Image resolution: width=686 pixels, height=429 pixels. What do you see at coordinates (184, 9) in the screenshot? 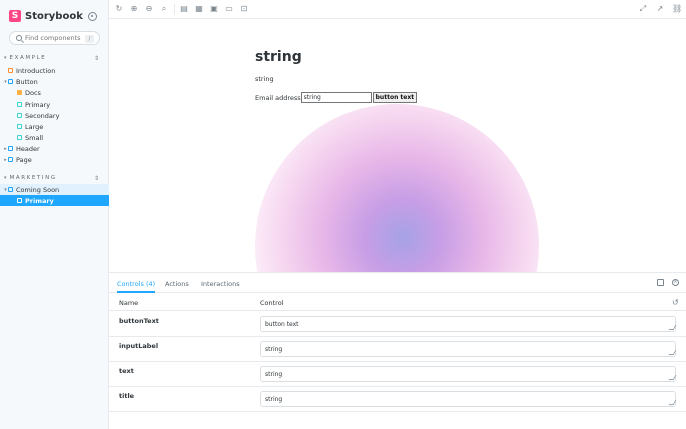
I see `background-icon: ▤` at bounding box center [184, 9].